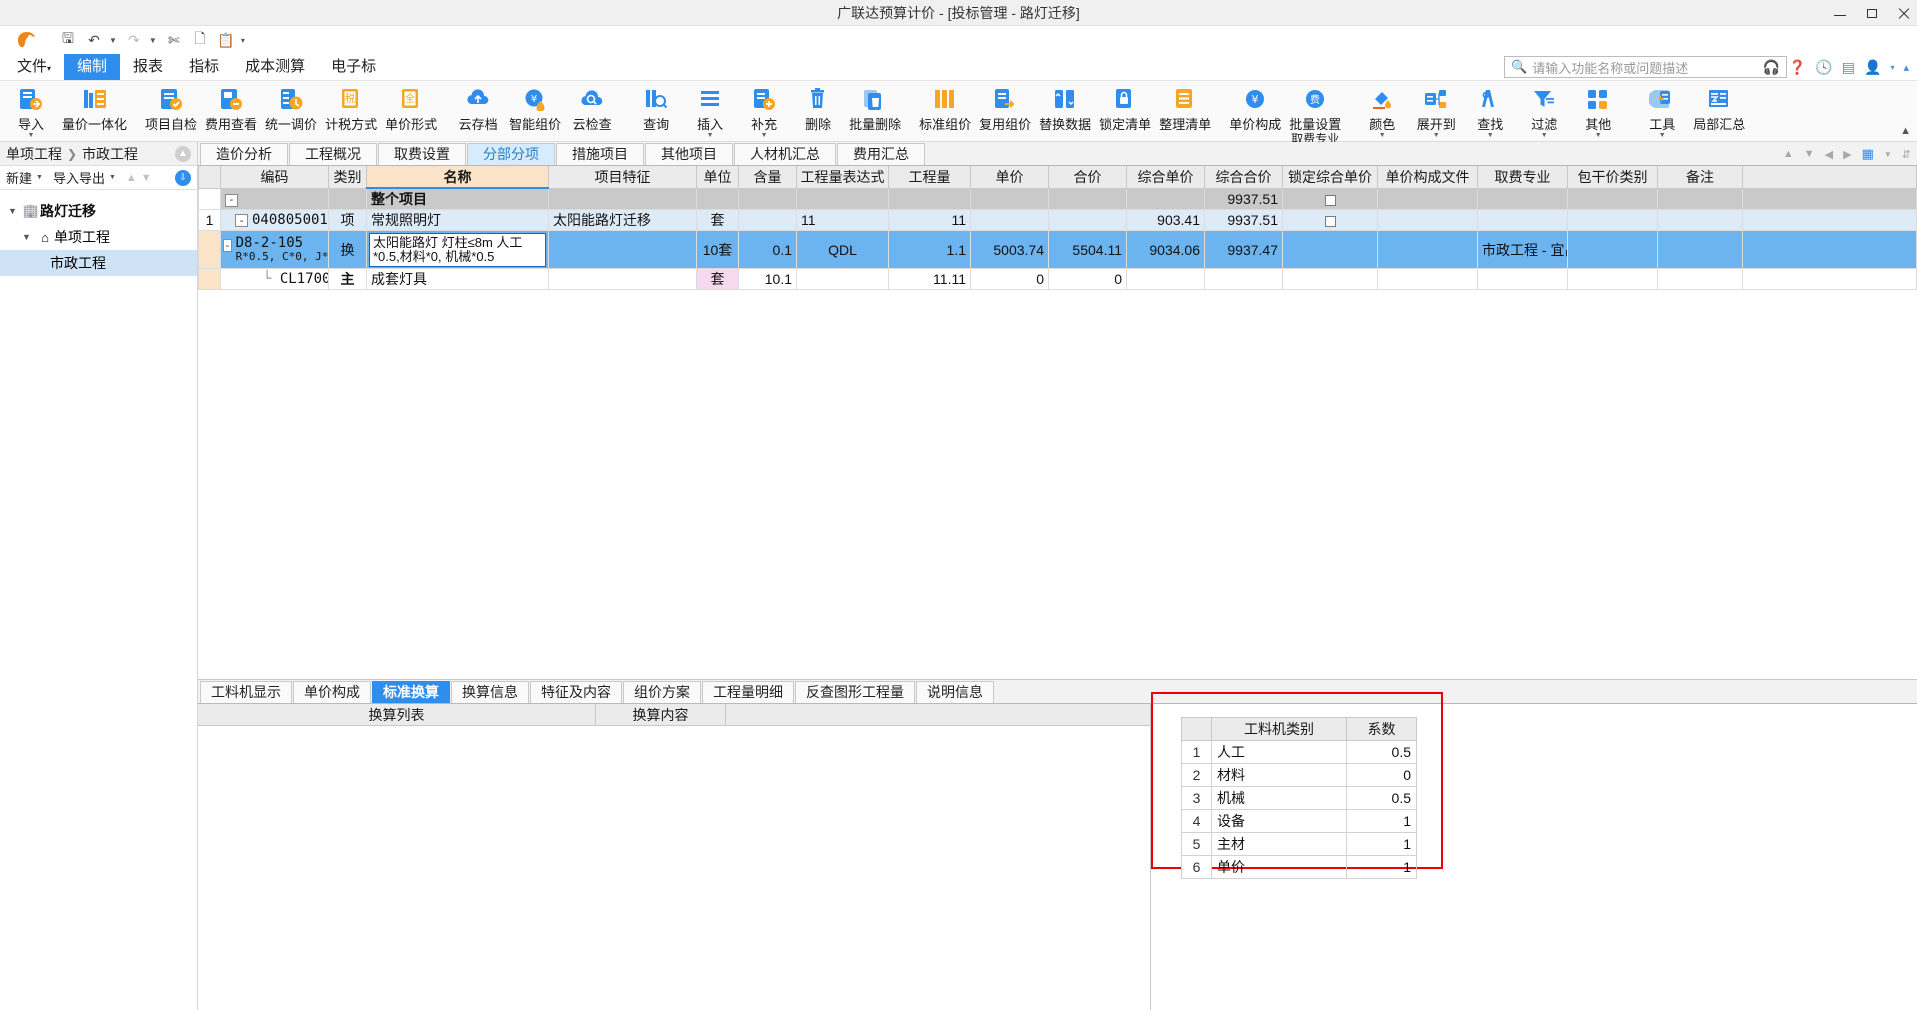  I want to click on ribbon-standard-pricing: 标准组价, so click(945, 108).